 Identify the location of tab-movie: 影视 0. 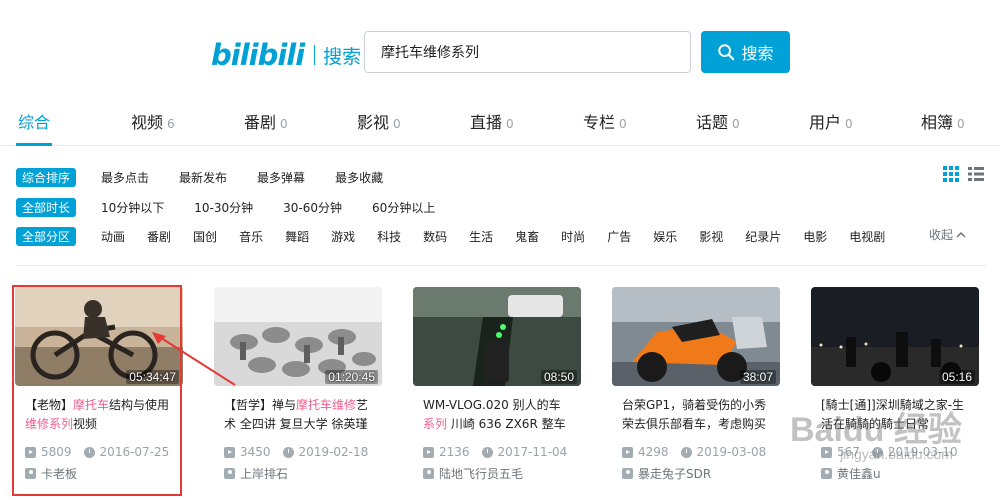
(379, 121).